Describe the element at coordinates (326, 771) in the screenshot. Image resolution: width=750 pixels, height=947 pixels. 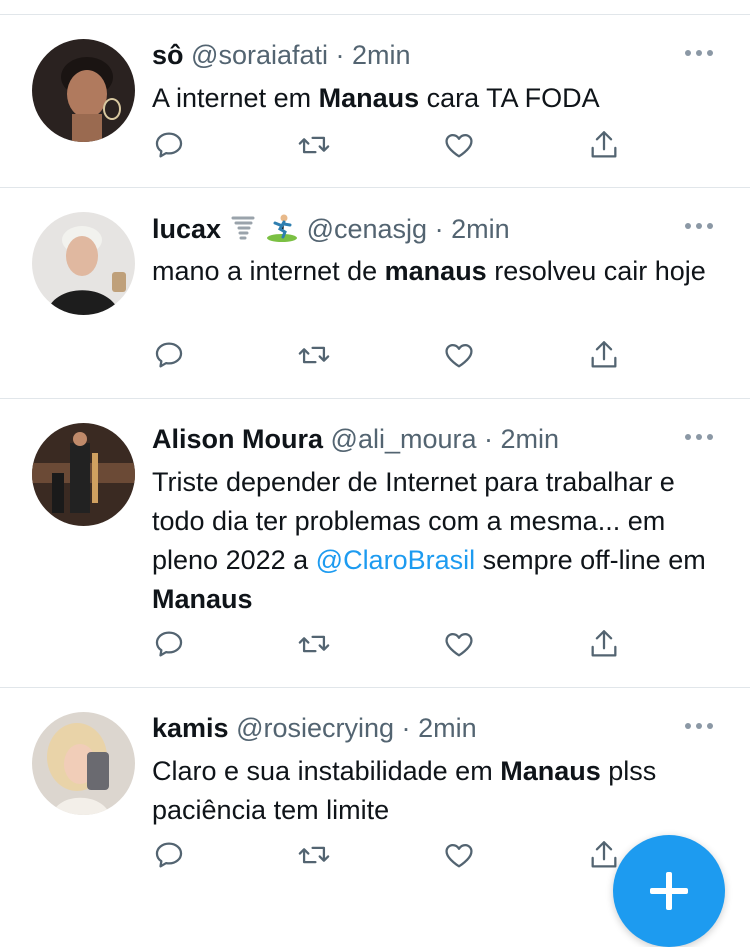
I see `text-segment: Claro e sua instabilidade em` at that location.